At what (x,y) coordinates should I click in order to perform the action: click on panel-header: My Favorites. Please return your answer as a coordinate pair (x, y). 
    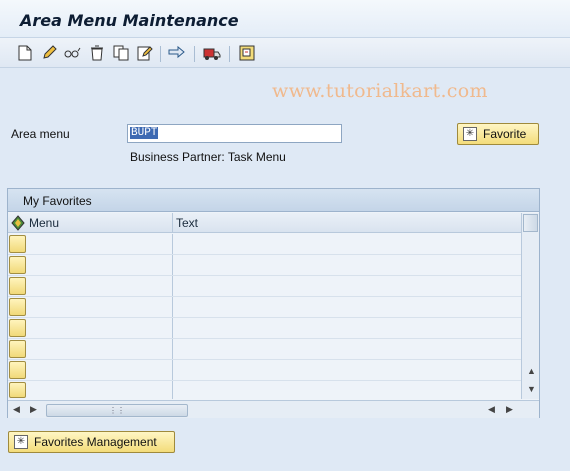
    Looking at the image, I should click on (273, 200).